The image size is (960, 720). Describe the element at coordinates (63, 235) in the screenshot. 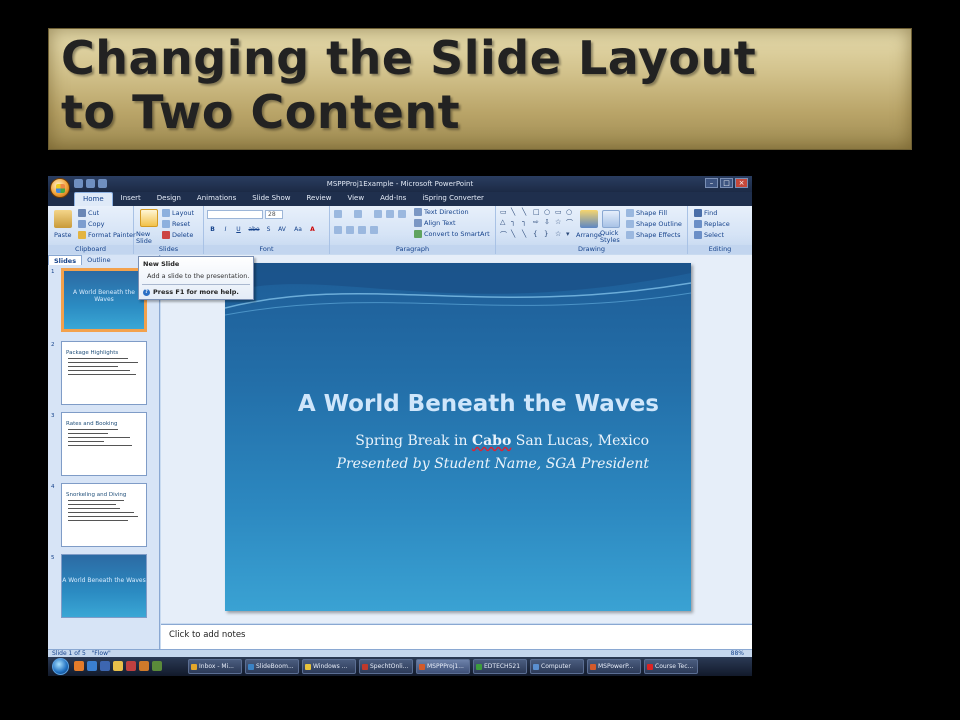

I see `paste-button: Paste` at that location.